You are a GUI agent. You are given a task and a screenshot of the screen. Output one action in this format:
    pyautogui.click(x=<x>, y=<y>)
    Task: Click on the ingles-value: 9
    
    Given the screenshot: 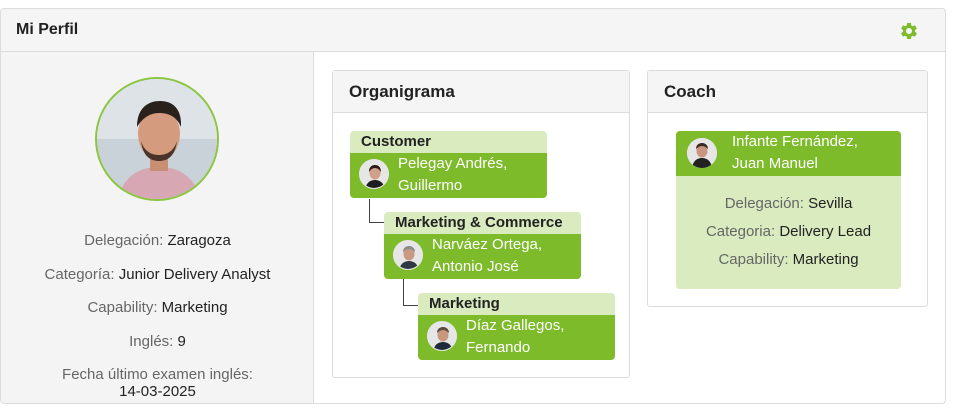 What is the action you would take?
    pyautogui.click(x=181, y=341)
    